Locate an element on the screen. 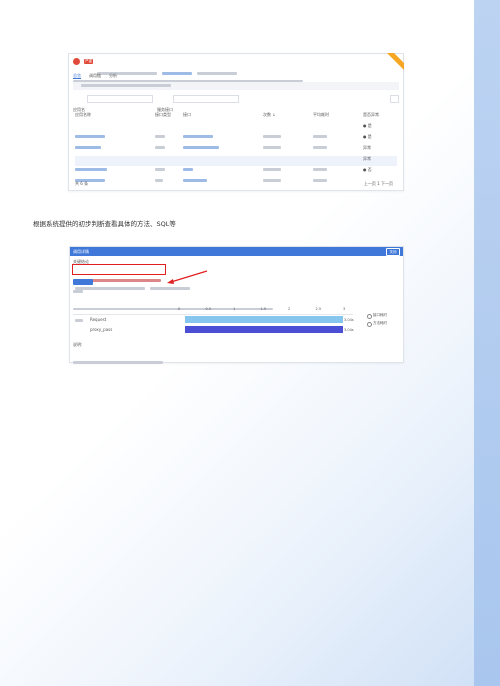 Image resolution: width=500 pixels, height=686 pixels. col-app: 应用名称 is located at coordinates (83, 114).